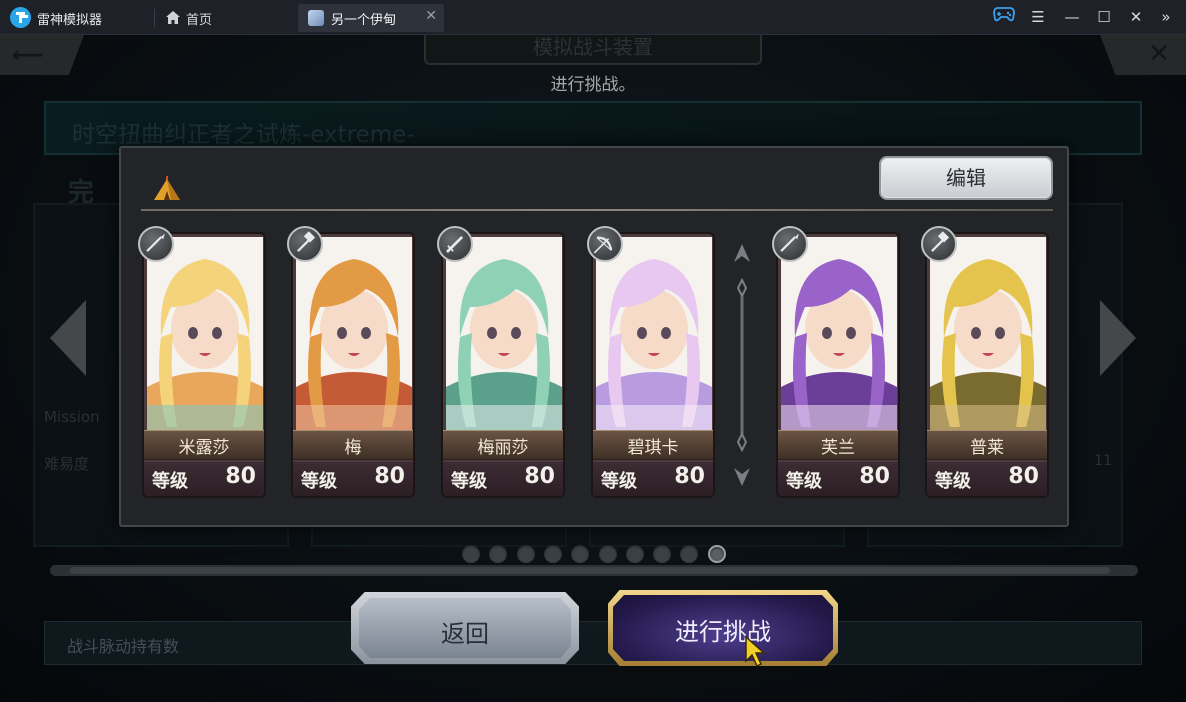 The image size is (1186, 702). What do you see at coordinates (987, 448) in the screenshot?
I see `character-name: 普莱` at bounding box center [987, 448].